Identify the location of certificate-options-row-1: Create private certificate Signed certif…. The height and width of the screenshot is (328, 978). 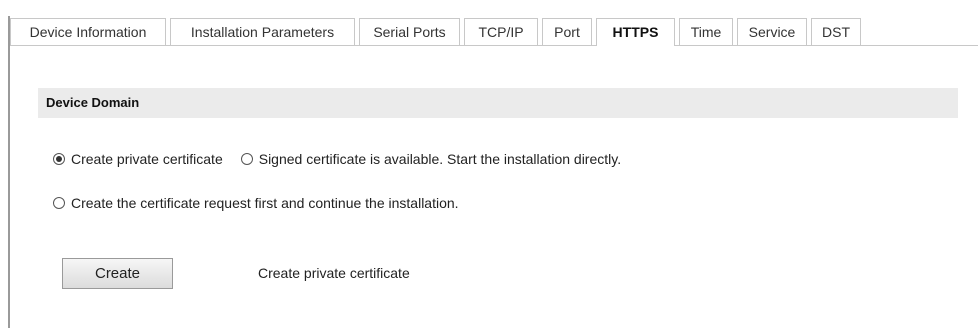
(346, 159).